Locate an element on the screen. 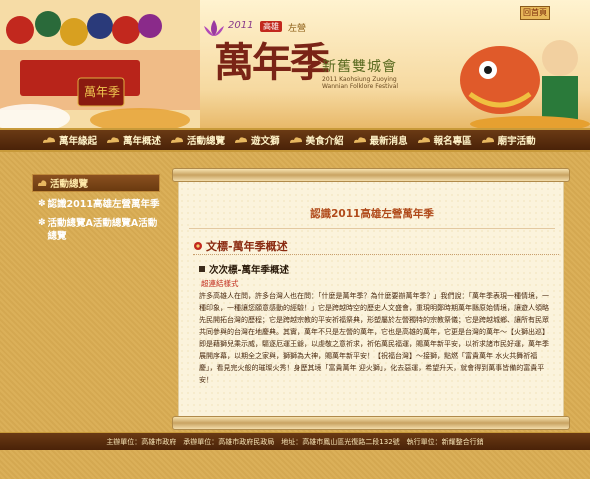  section-heading: 文標-萬年季概述 is located at coordinates (240, 246).